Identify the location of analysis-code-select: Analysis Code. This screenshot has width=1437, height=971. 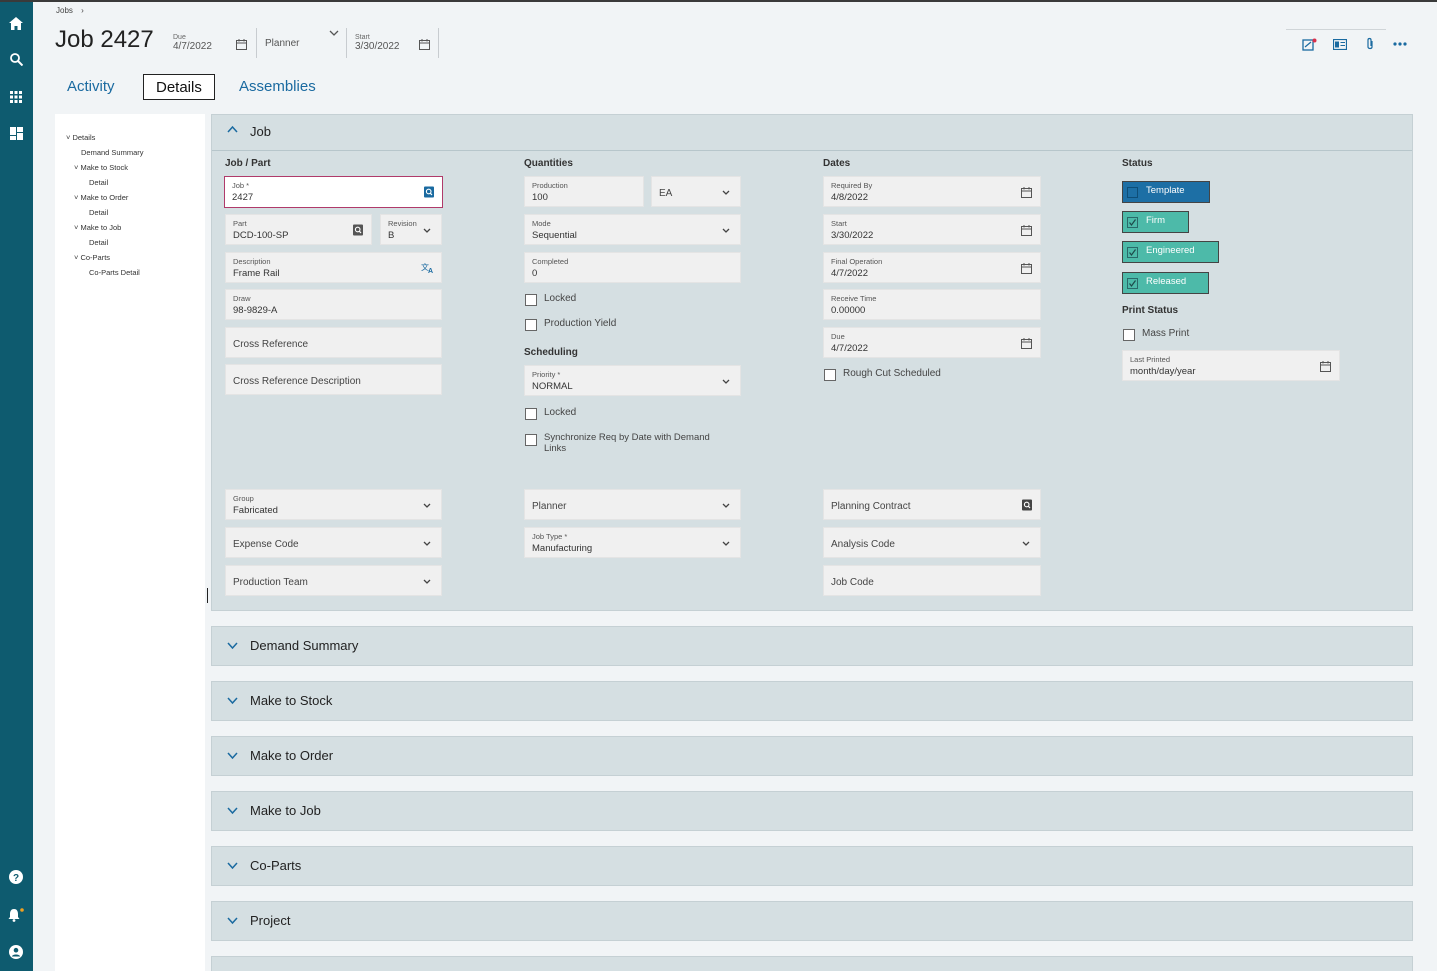
(932, 542).